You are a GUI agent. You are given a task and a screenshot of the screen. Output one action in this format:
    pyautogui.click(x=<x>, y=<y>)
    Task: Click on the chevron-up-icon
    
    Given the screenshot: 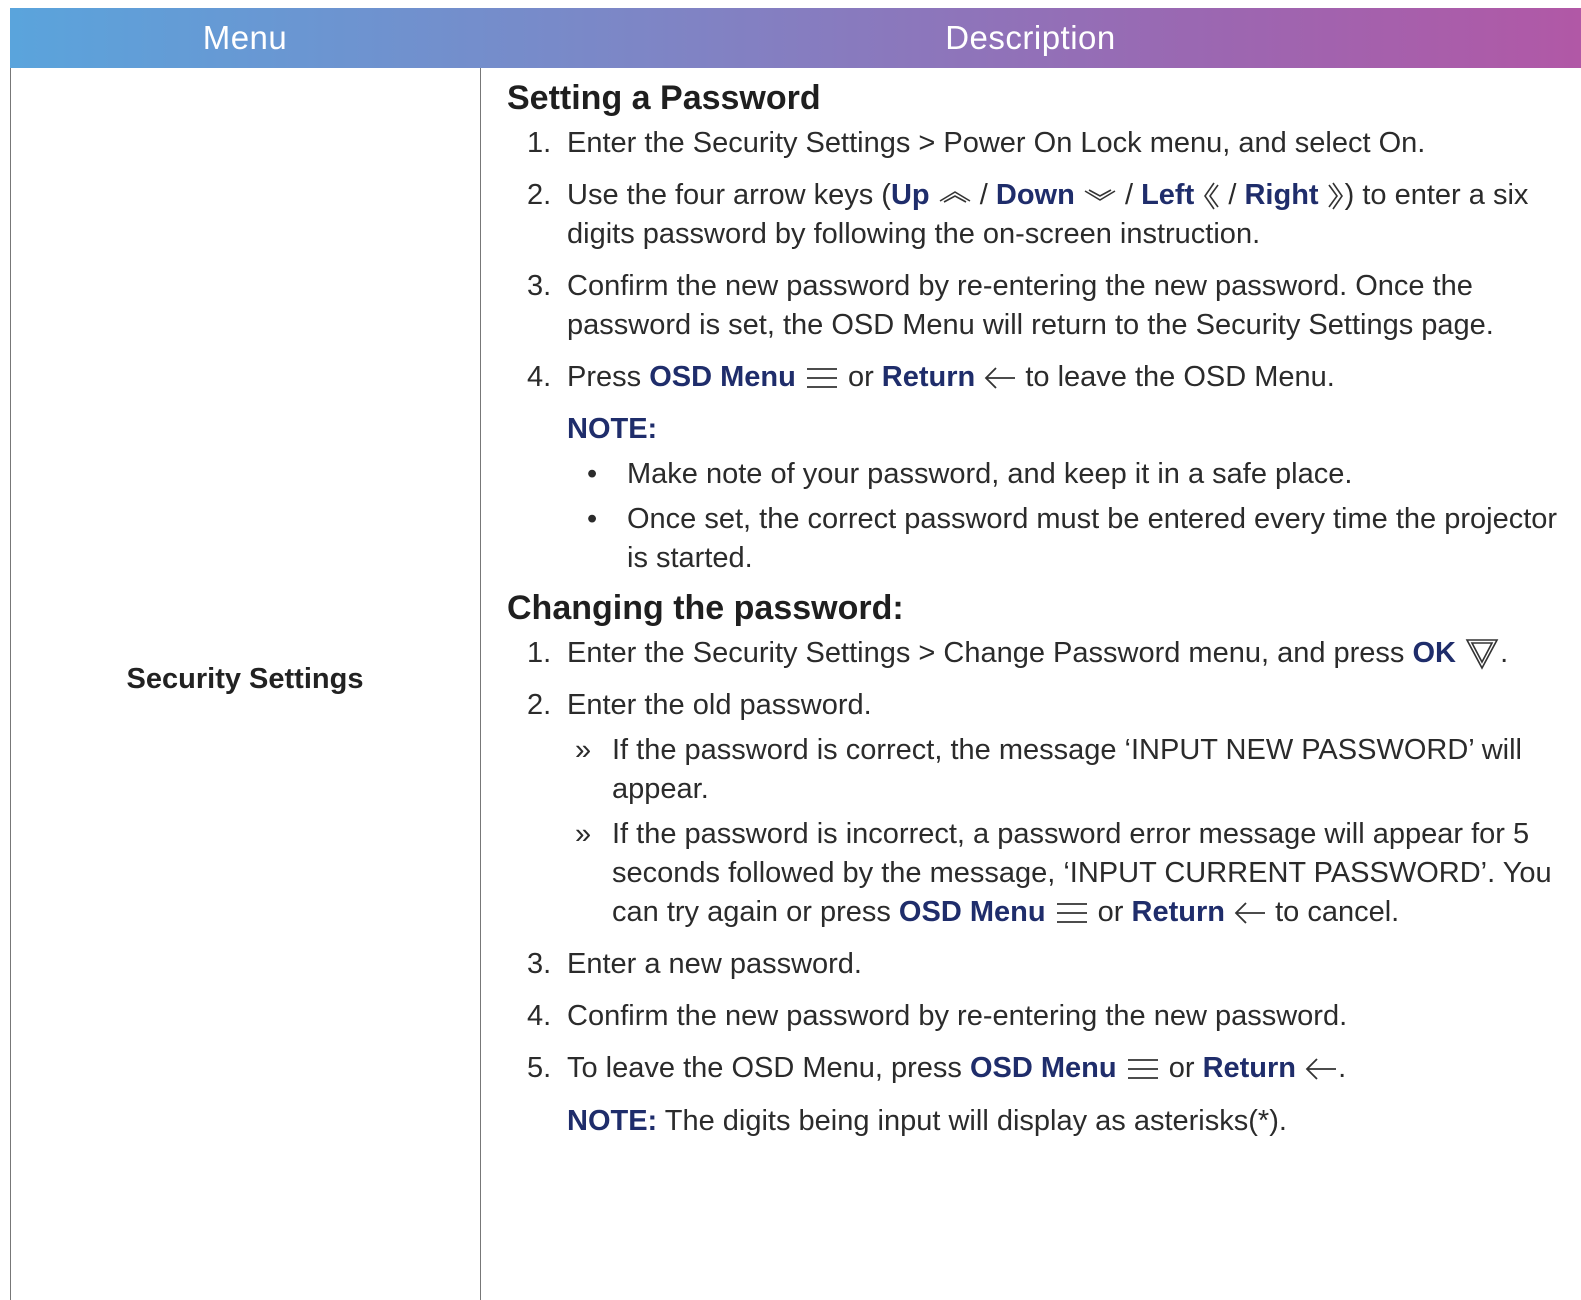 What is the action you would take?
    pyautogui.click(x=955, y=197)
    